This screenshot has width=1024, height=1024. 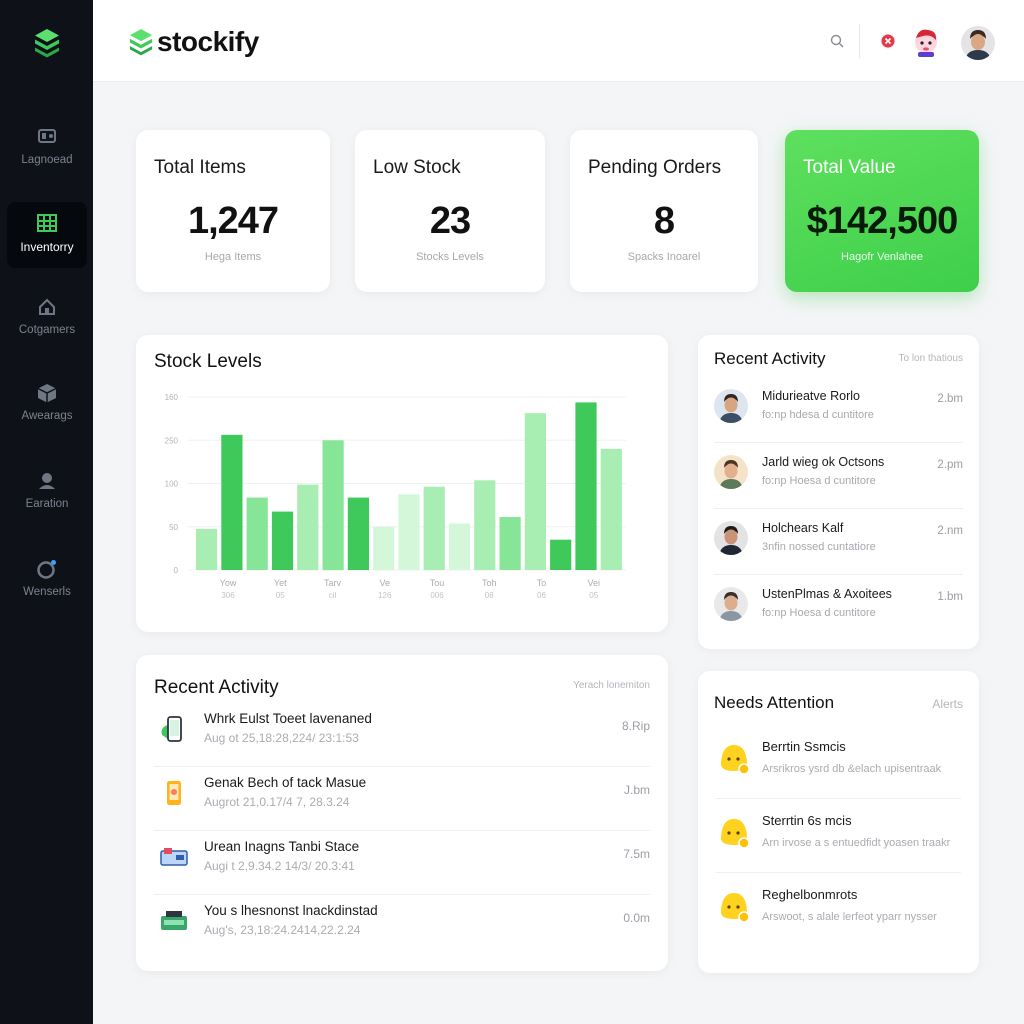 What do you see at coordinates (208, 41) in the screenshot?
I see `brand-name: stockify` at bounding box center [208, 41].